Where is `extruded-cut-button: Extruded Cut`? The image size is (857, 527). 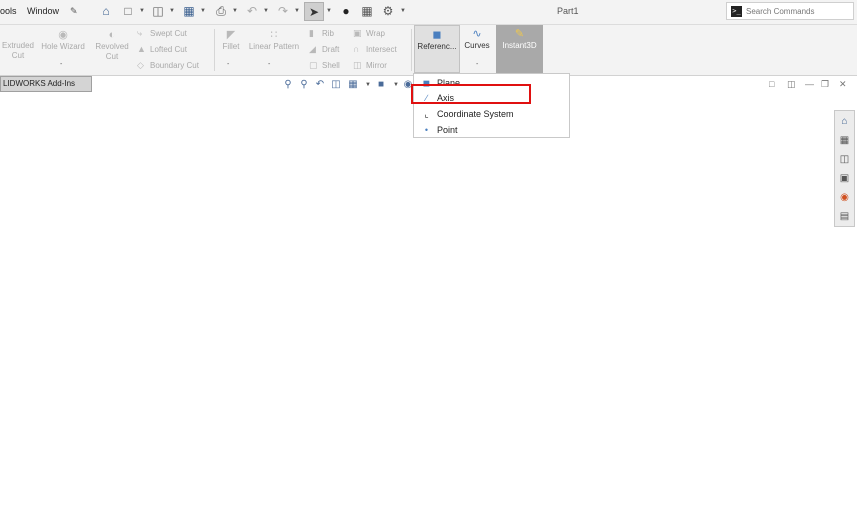
extruded-cut-button: Extruded Cut is located at coordinates (18, 51).